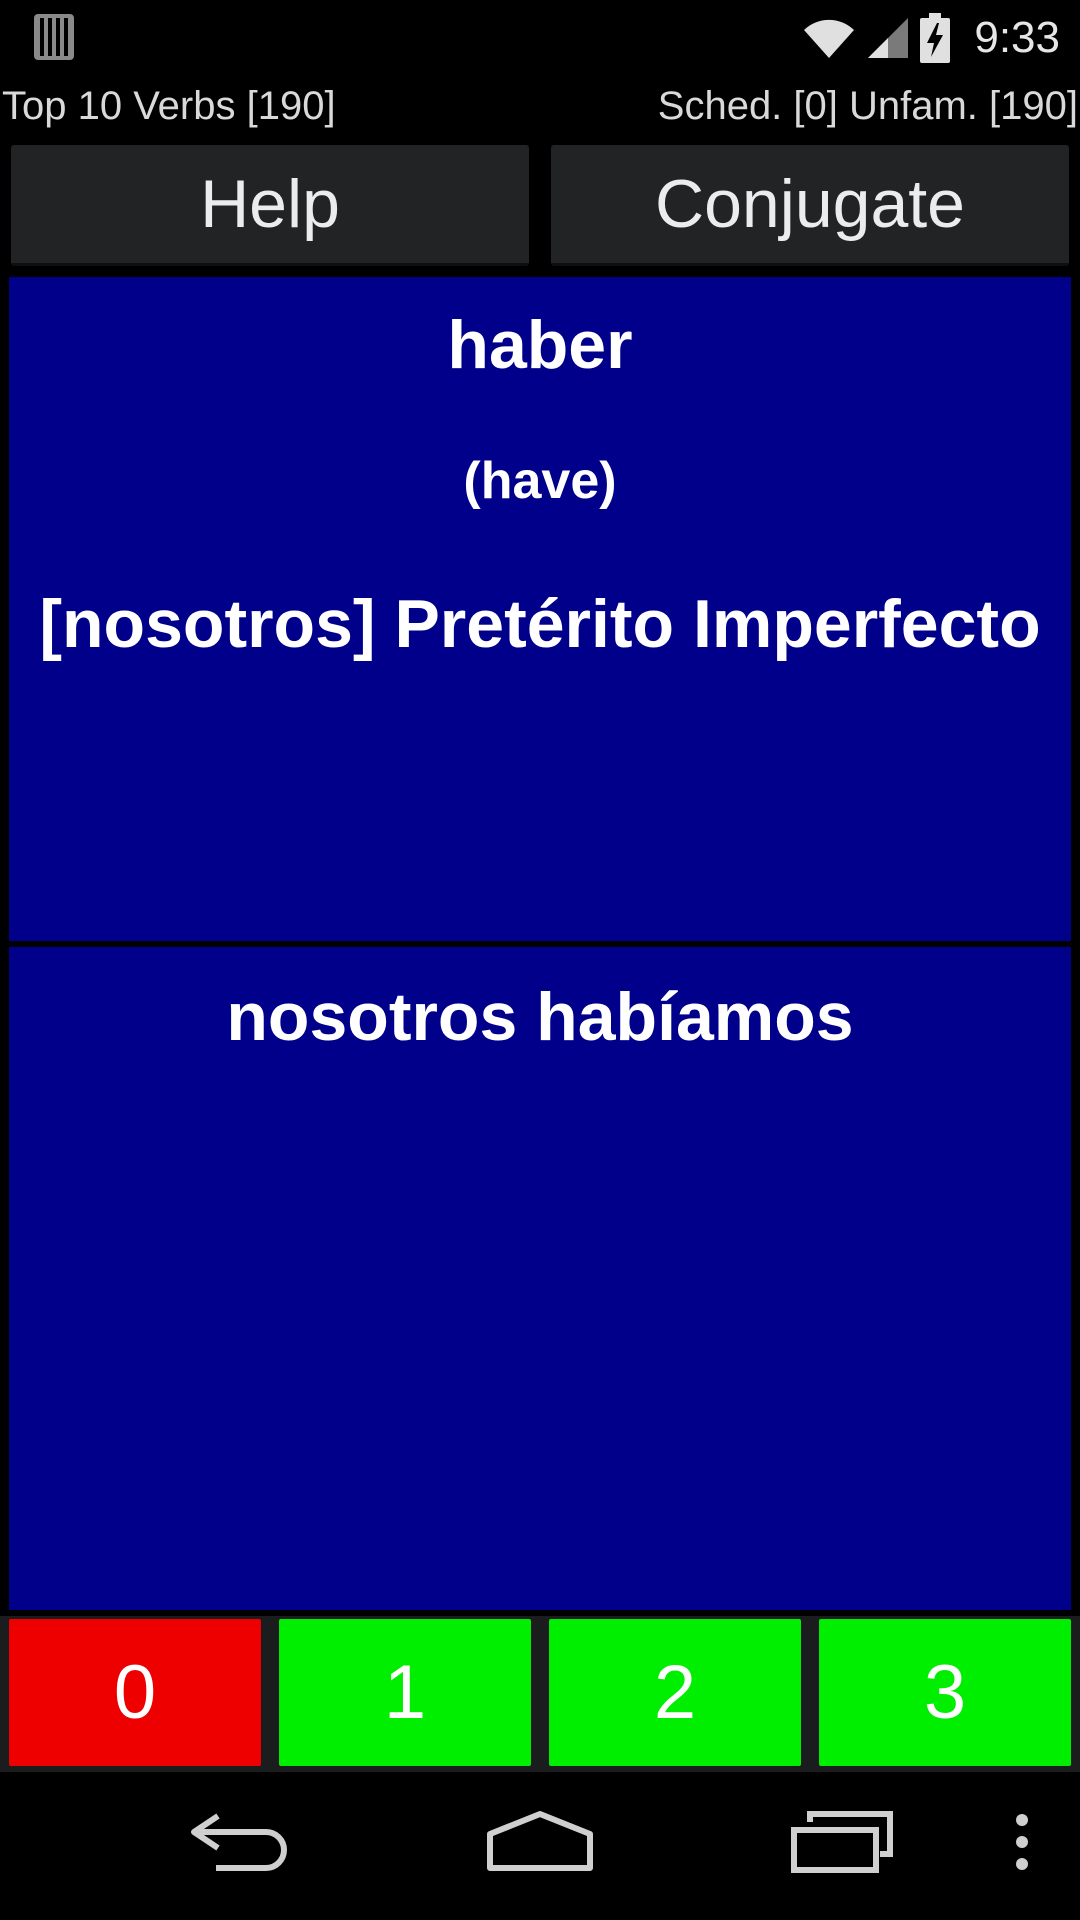 The height and width of the screenshot is (1920, 1080). What do you see at coordinates (169, 106) in the screenshot?
I see `deck-title: Top 10 Verbs [190]` at bounding box center [169, 106].